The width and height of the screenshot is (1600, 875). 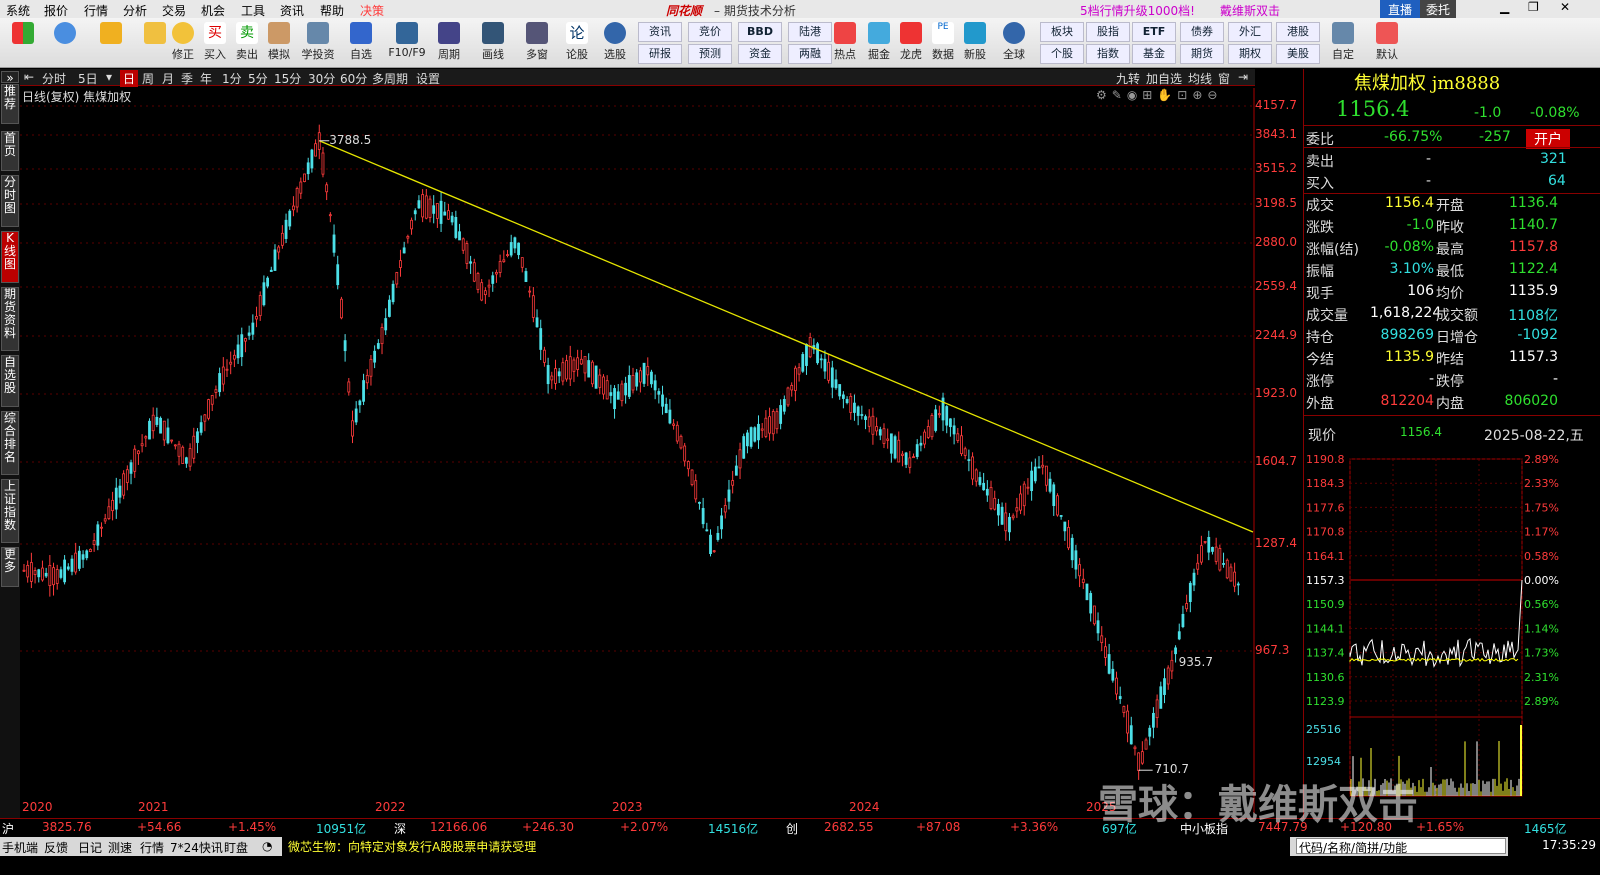 What do you see at coordinates (879, 43) in the screenshot?
I see `toolbar-dig: 掘金` at bounding box center [879, 43].